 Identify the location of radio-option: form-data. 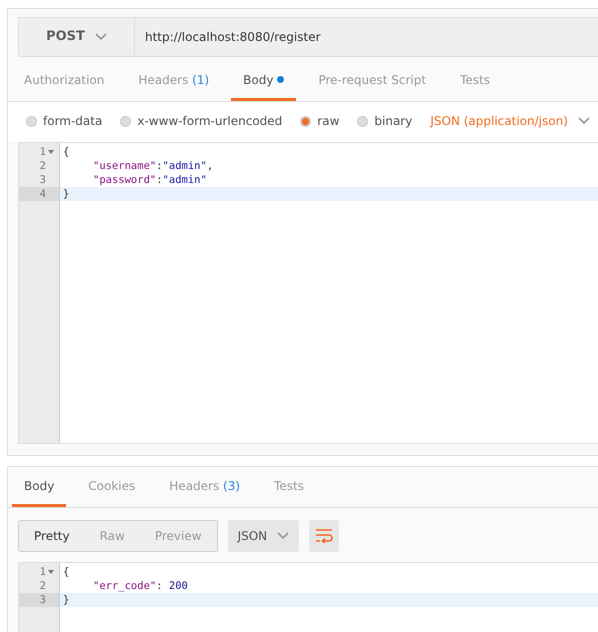
(64, 121).